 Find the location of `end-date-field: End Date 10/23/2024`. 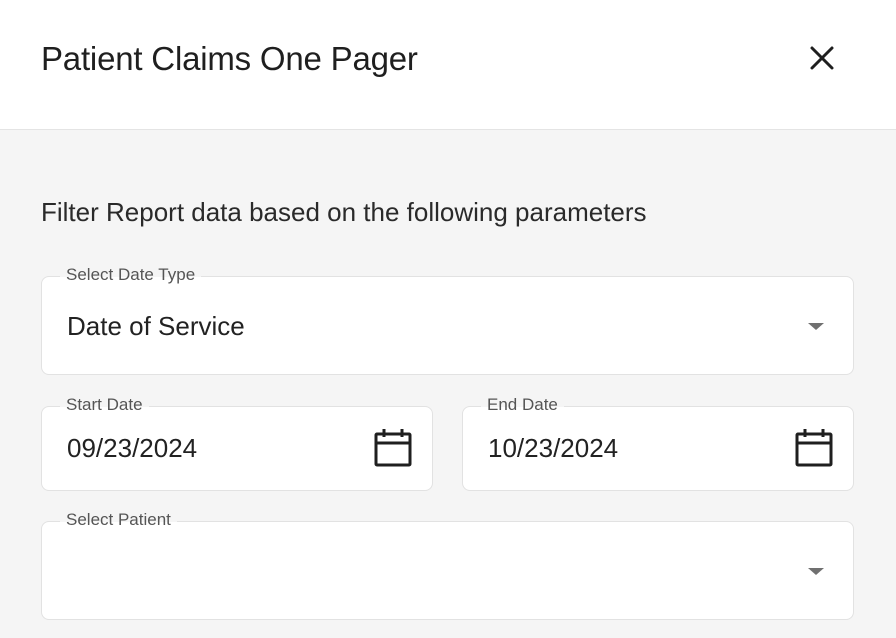

end-date-field: End Date 10/23/2024 is located at coordinates (658, 442).